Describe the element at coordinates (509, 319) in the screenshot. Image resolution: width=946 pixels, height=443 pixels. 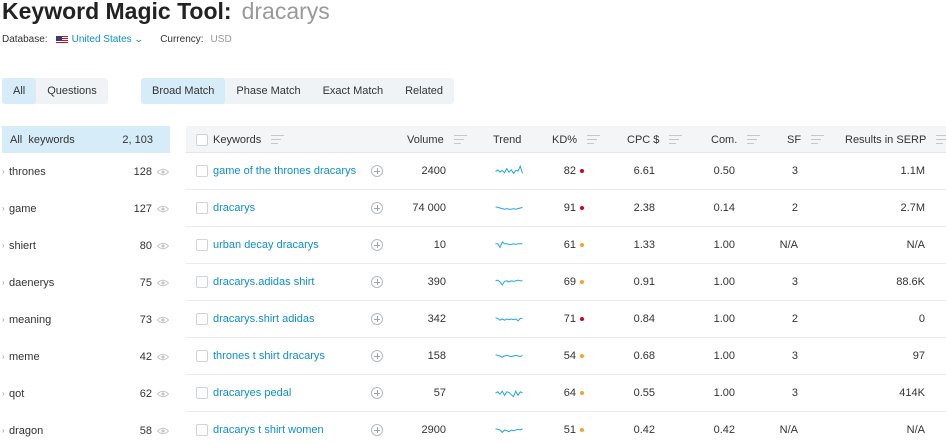
I see `trend-line` at that location.